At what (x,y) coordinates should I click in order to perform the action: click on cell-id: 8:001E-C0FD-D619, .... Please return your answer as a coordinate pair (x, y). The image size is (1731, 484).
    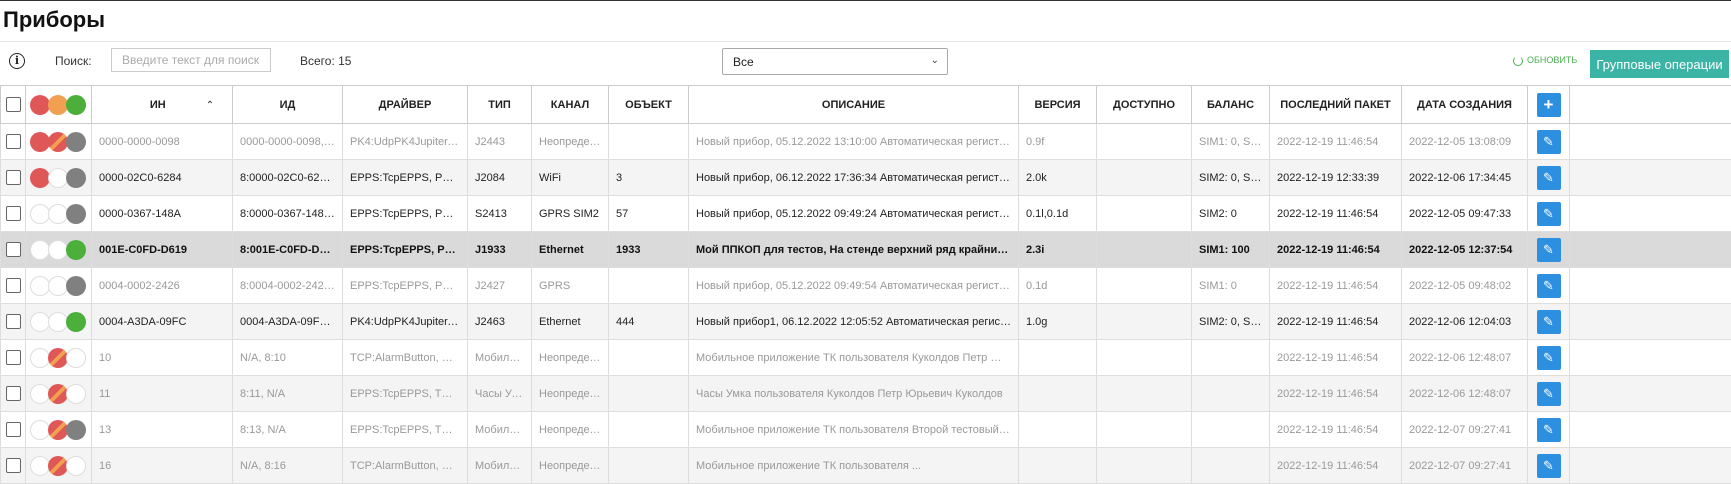
    Looking at the image, I should click on (288, 250).